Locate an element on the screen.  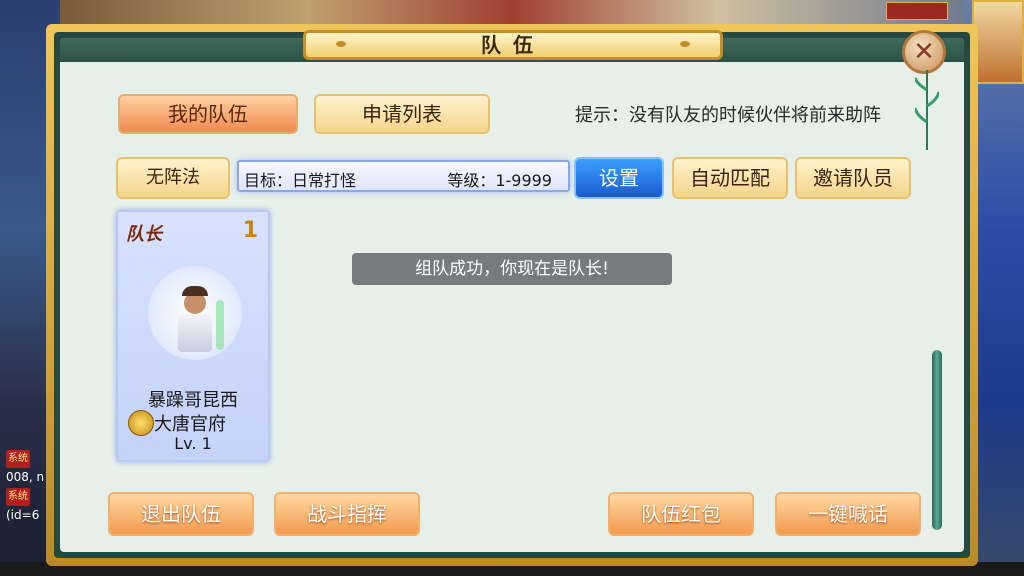
leave-team-button-label: 退出队伍 is located at coordinates (181, 514).